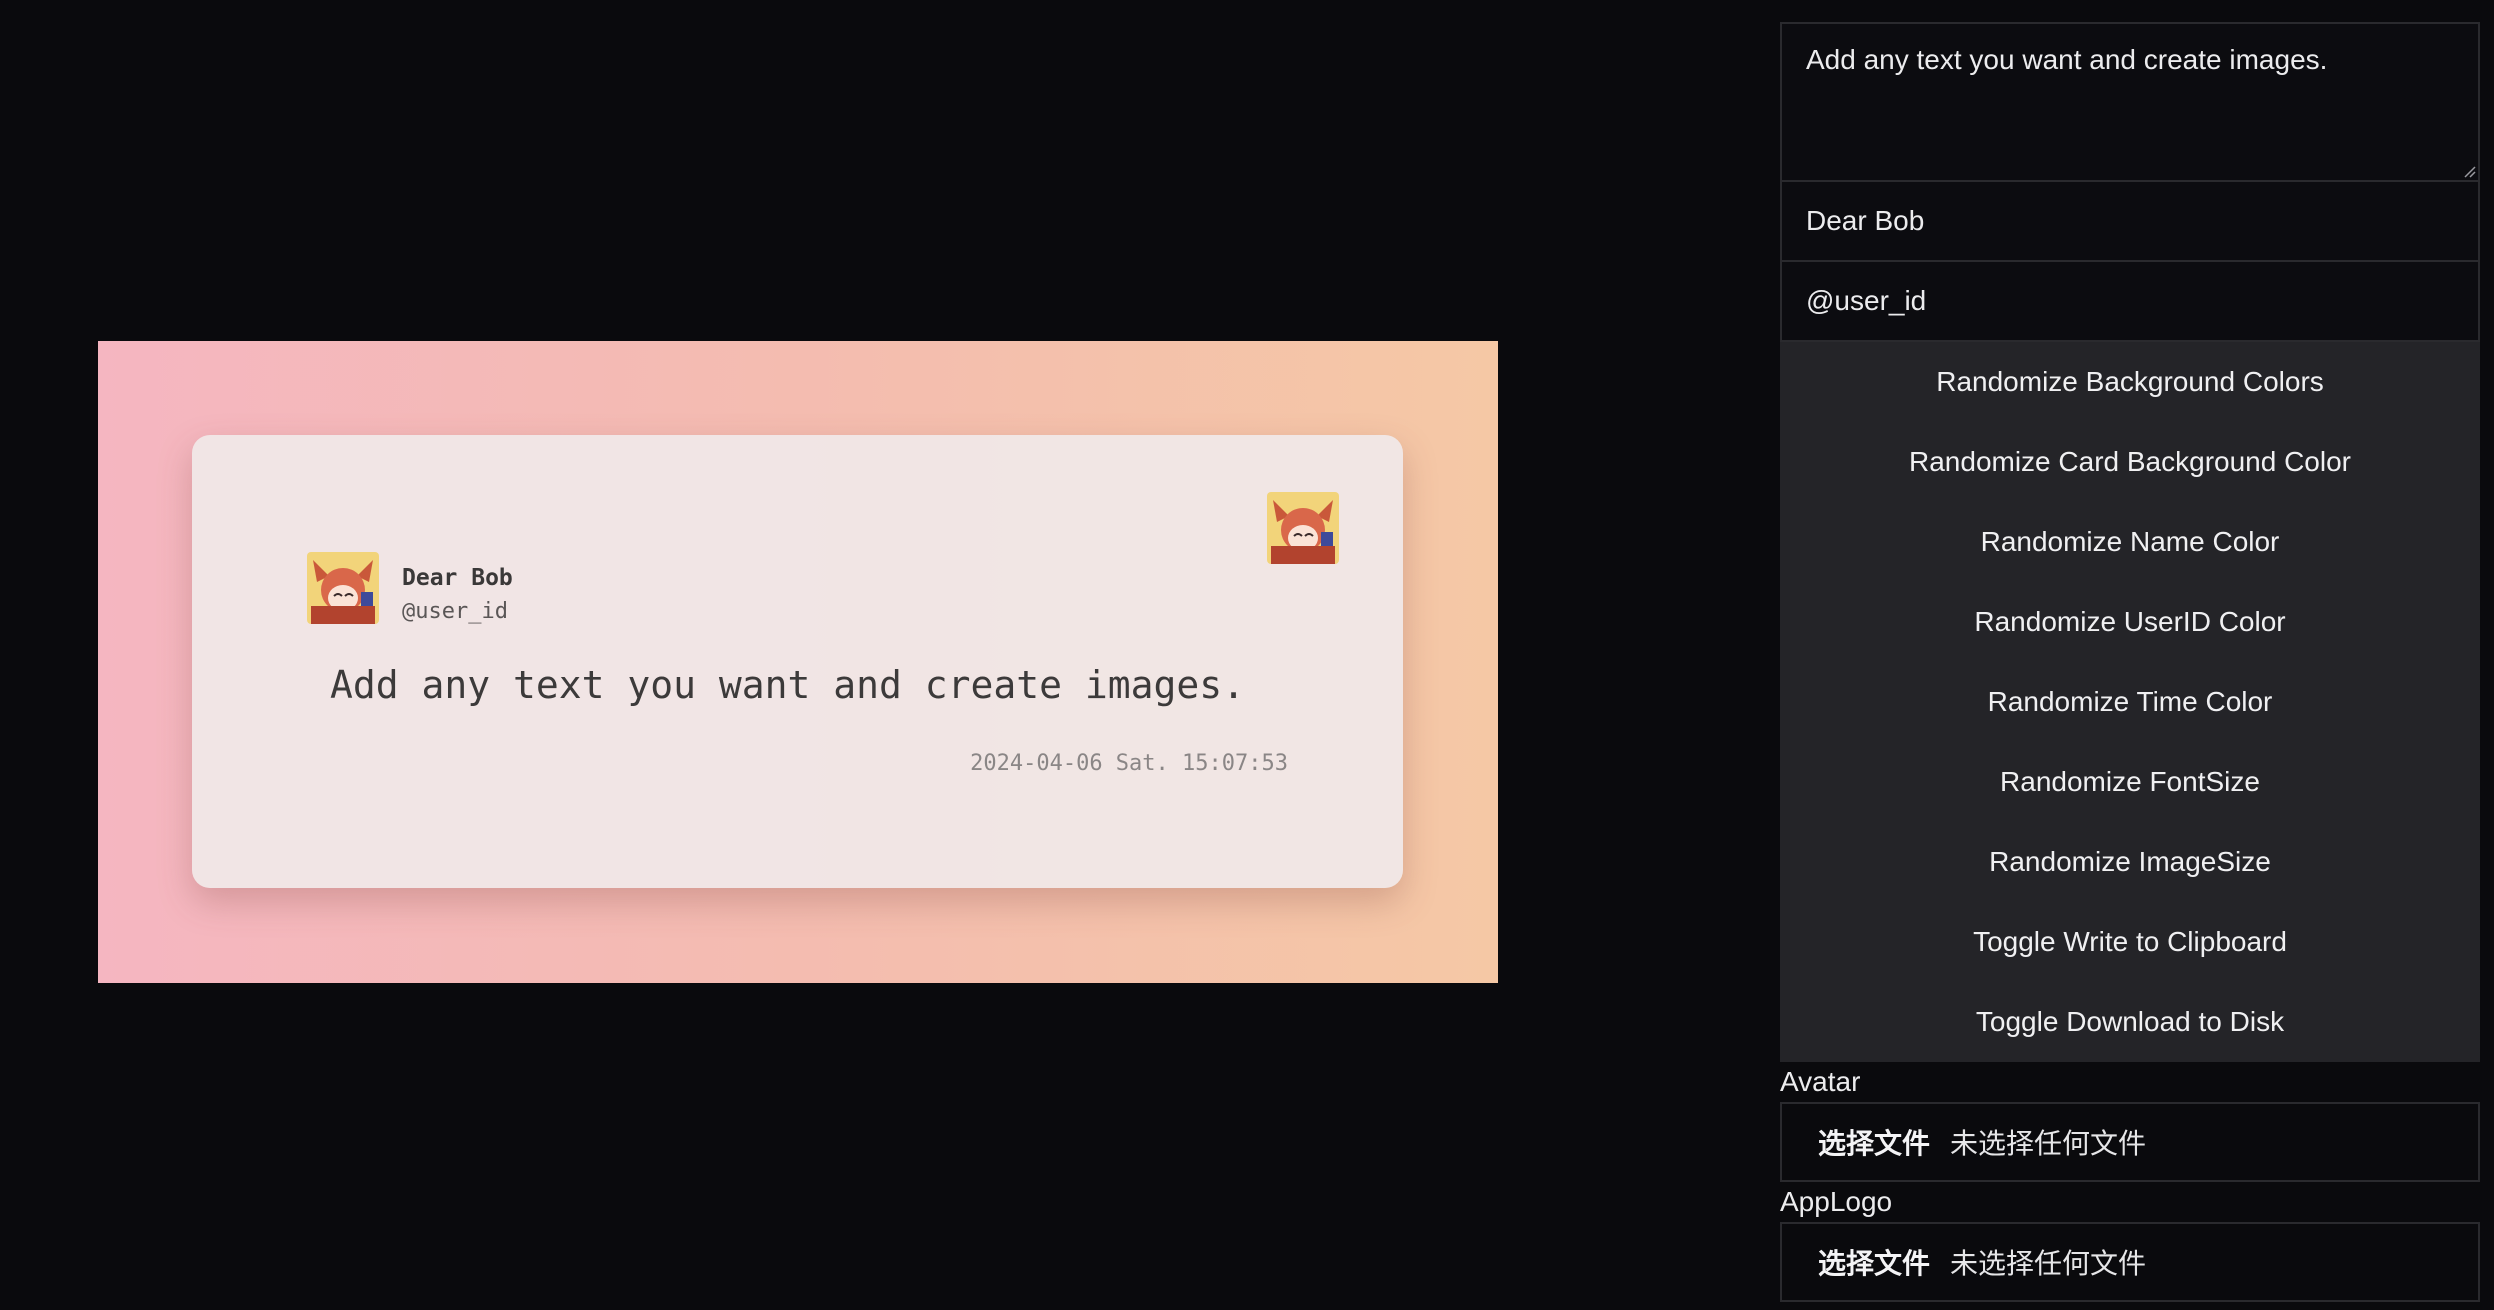 The width and height of the screenshot is (2494, 1310). Describe the element at coordinates (2130, 462) in the screenshot. I see `randomize-card-bg-button: Randomize Card Background Color` at that location.